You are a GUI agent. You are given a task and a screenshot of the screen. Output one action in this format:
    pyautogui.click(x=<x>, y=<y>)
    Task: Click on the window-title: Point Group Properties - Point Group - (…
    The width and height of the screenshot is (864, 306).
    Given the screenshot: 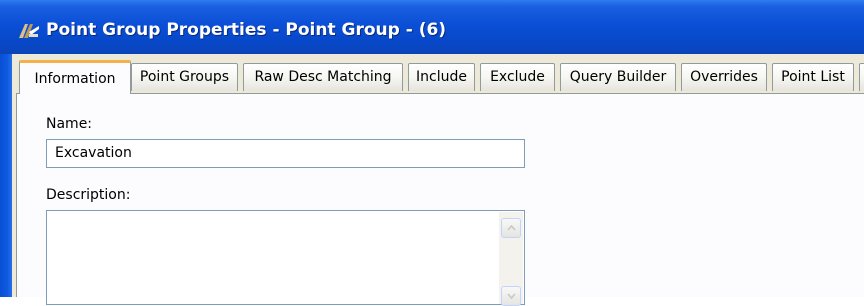 What is the action you would take?
    pyautogui.click(x=246, y=30)
    